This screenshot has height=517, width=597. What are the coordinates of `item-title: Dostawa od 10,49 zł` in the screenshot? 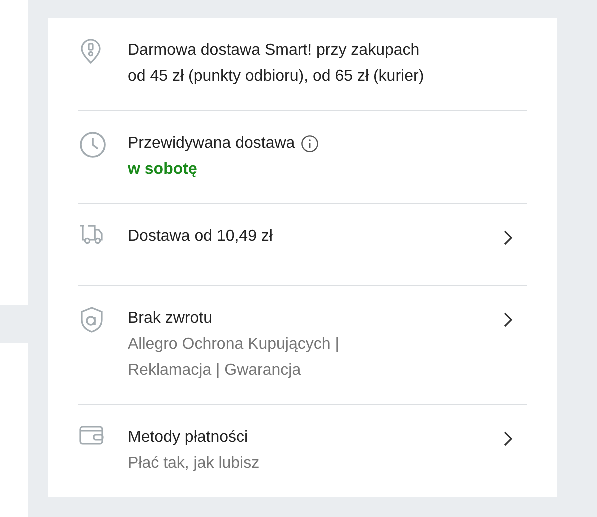 It's located at (200, 237).